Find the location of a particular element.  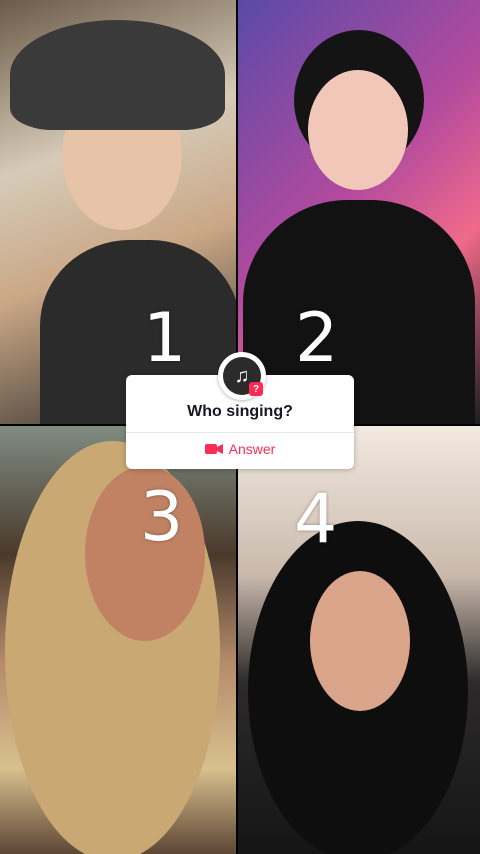

video-camera-icon is located at coordinates (213, 449).